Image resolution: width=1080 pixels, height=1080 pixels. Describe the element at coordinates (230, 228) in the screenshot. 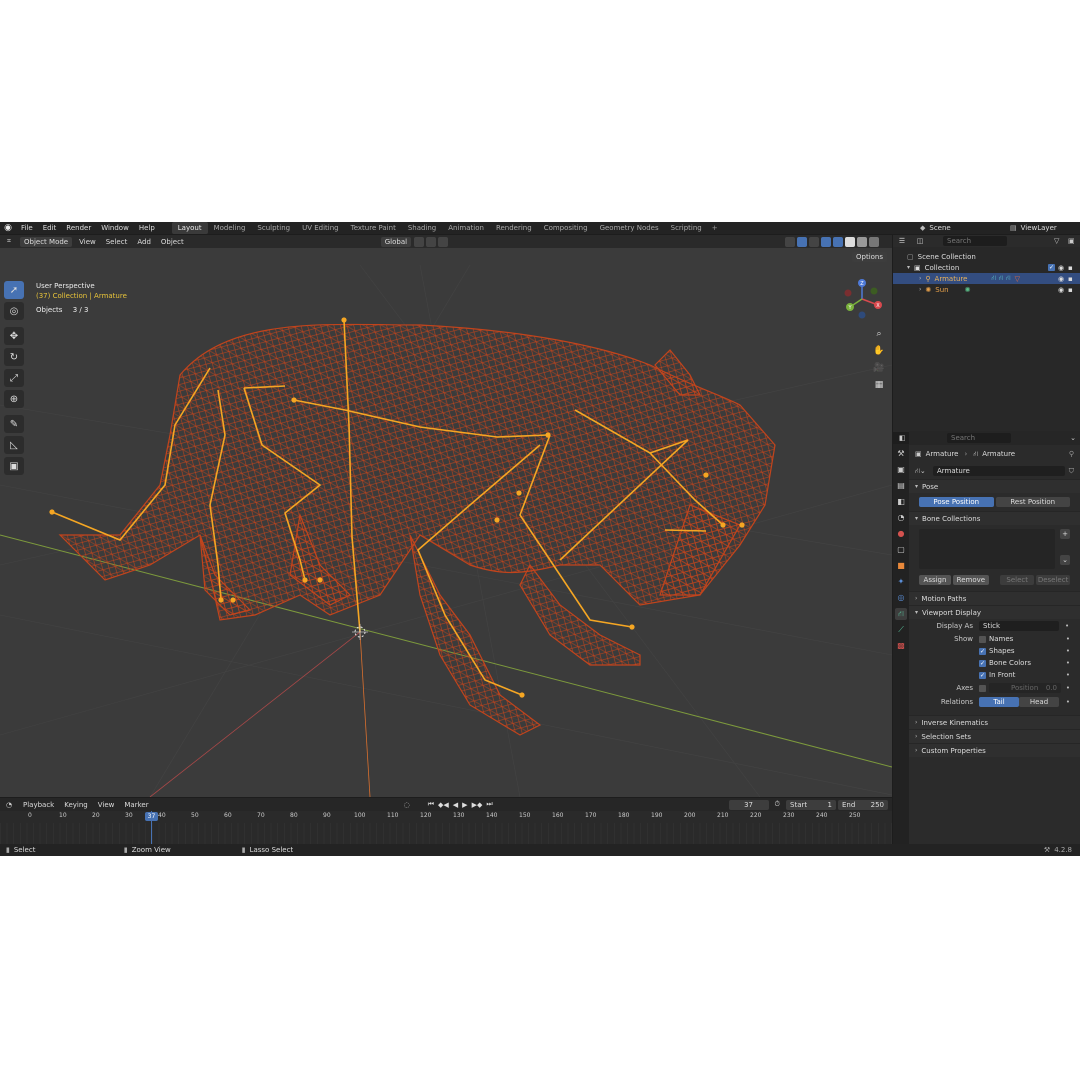

I see `tab-modeling: Modeling` at that location.